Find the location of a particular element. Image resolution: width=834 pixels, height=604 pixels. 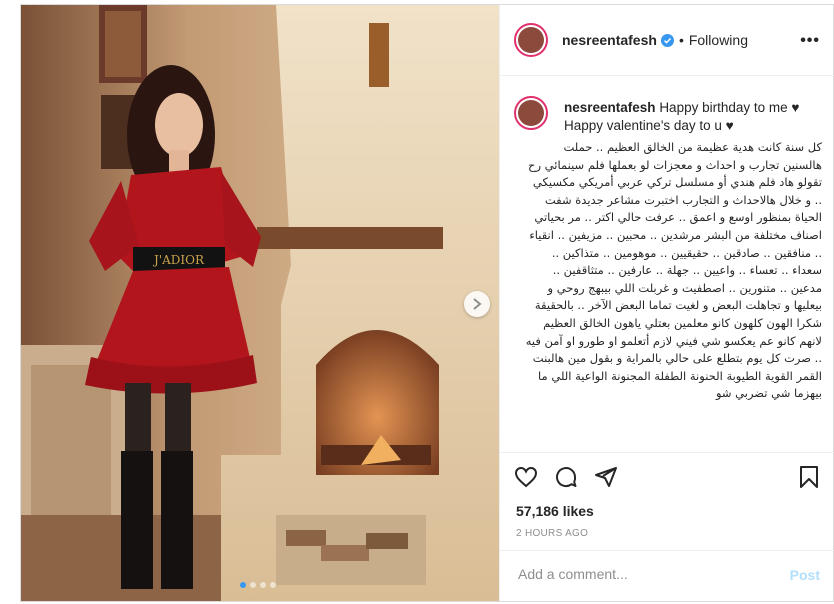

save-button is located at coordinates (809, 479).